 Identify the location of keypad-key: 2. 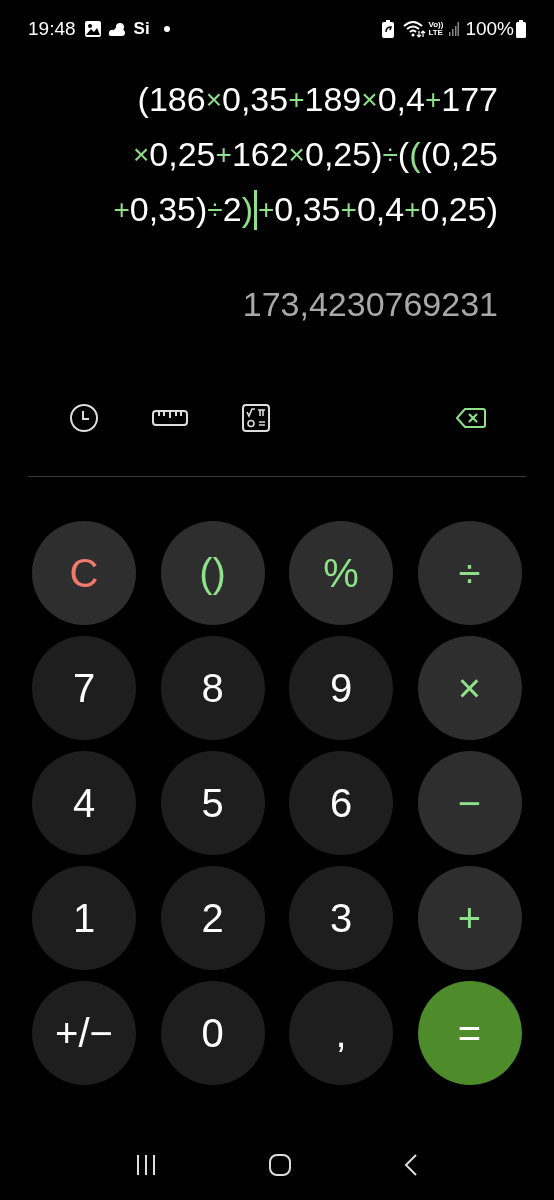
(212, 918).